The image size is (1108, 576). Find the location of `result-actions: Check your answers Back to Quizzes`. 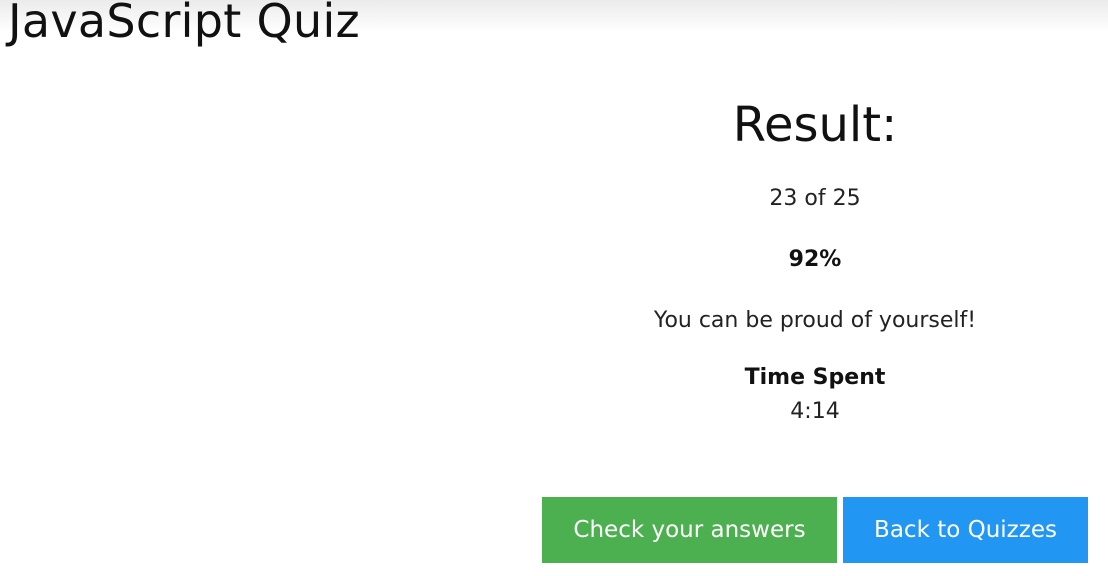

result-actions: Check your answers Back to Quizzes is located at coordinates (815, 530).